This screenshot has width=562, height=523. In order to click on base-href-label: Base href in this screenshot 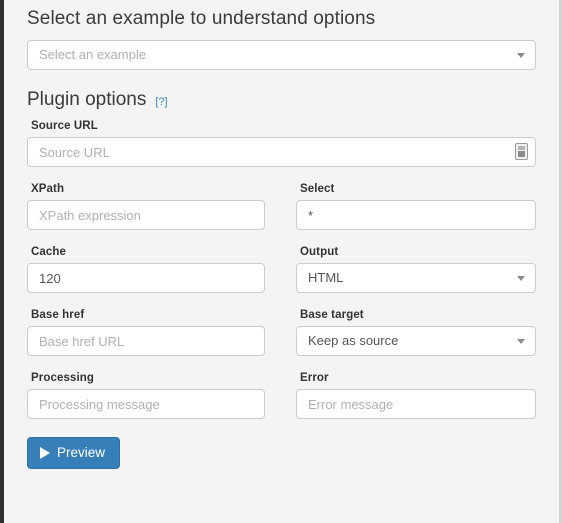, I will do `click(58, 315)`.